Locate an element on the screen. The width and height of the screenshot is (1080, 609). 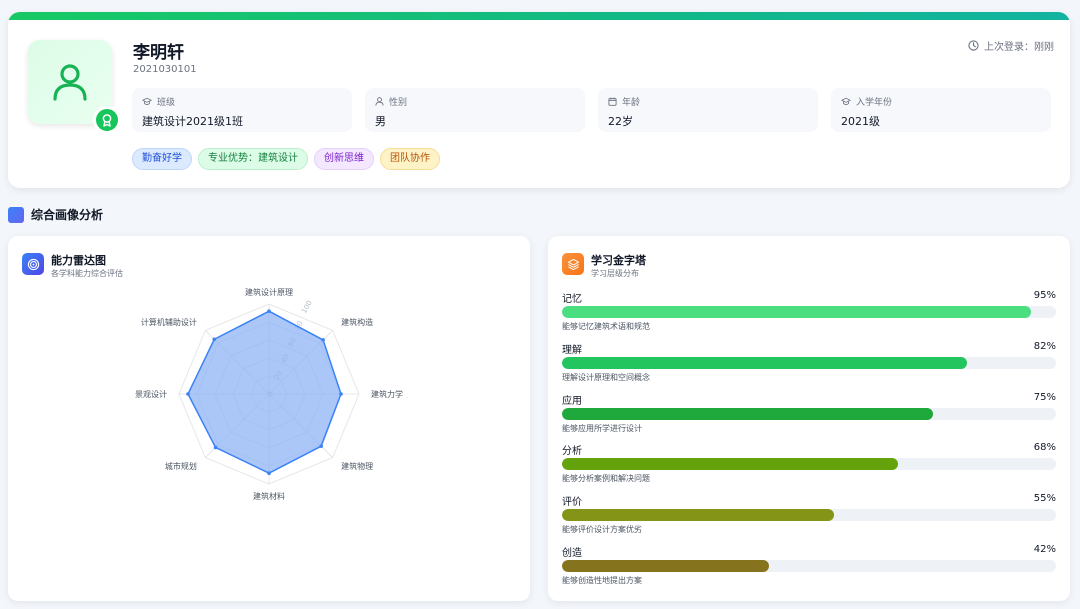
pyramid-level-analyze: 分析 68% 能够分析案例和解决问题 is located at coordinates (809, 463).